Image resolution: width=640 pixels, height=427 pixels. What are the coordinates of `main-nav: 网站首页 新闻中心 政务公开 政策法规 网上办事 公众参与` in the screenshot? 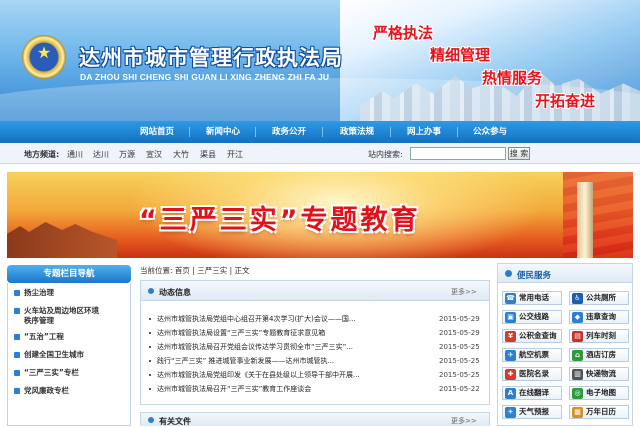 It's located at (320, 132).